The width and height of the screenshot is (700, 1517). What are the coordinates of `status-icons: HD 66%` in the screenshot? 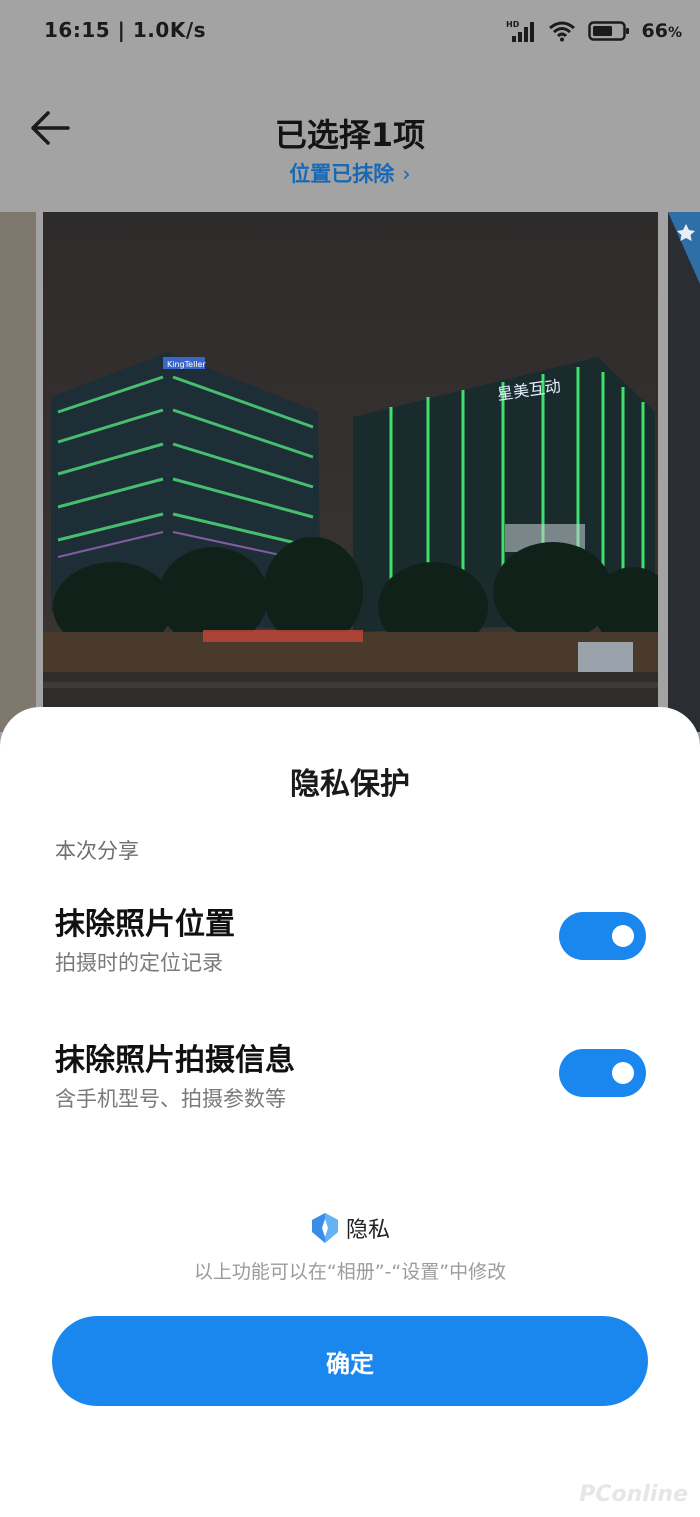 It's located at (594, 31).